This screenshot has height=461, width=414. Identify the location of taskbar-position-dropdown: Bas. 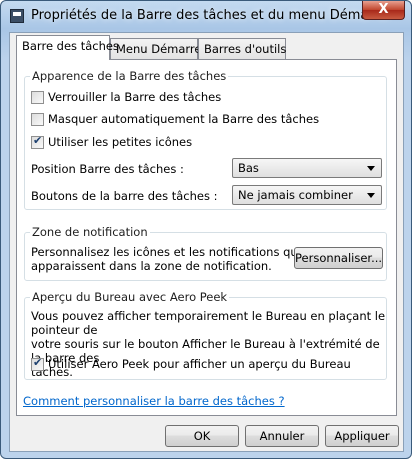
(307, 168).